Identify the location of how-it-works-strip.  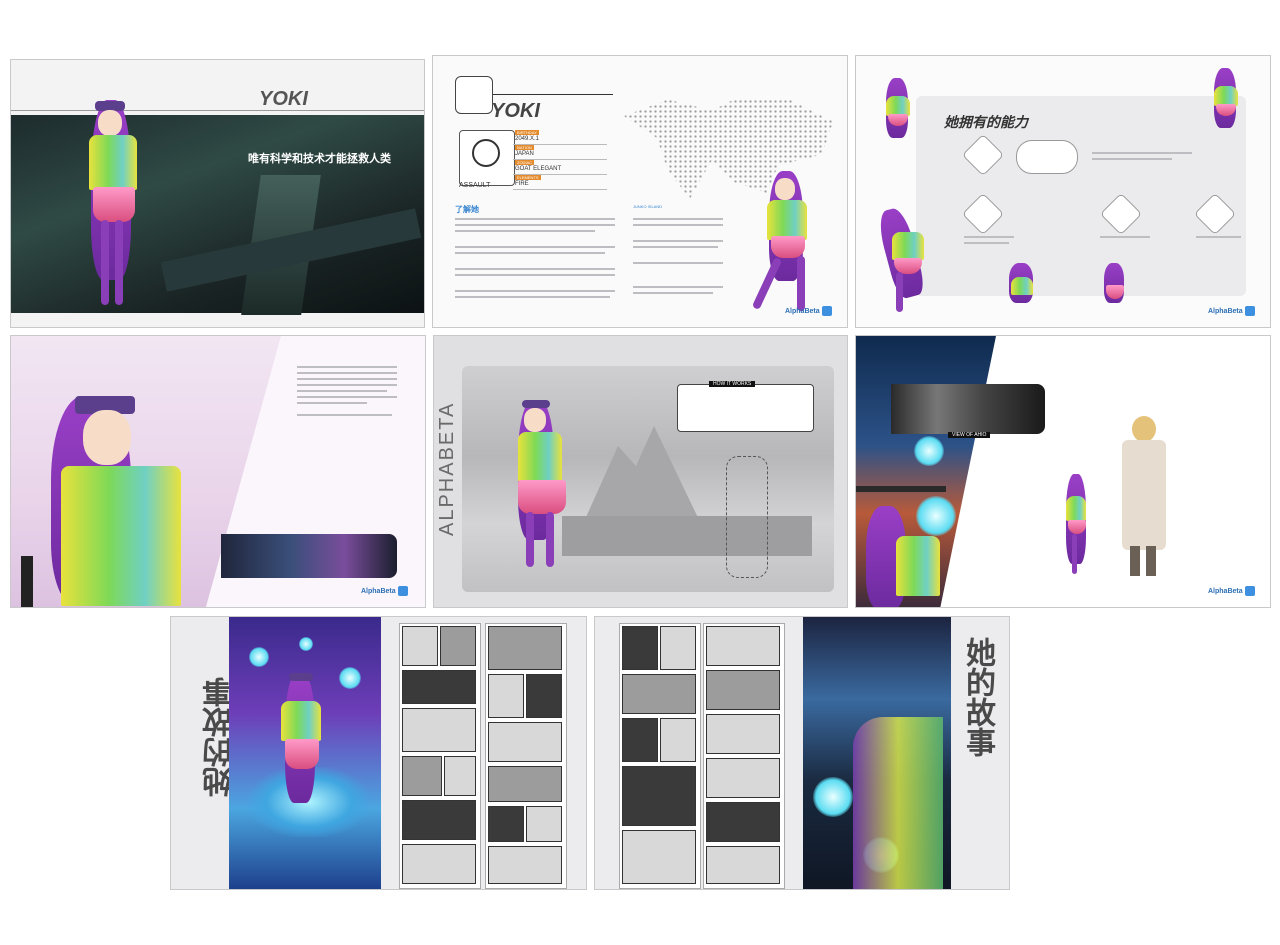
(745, 408).